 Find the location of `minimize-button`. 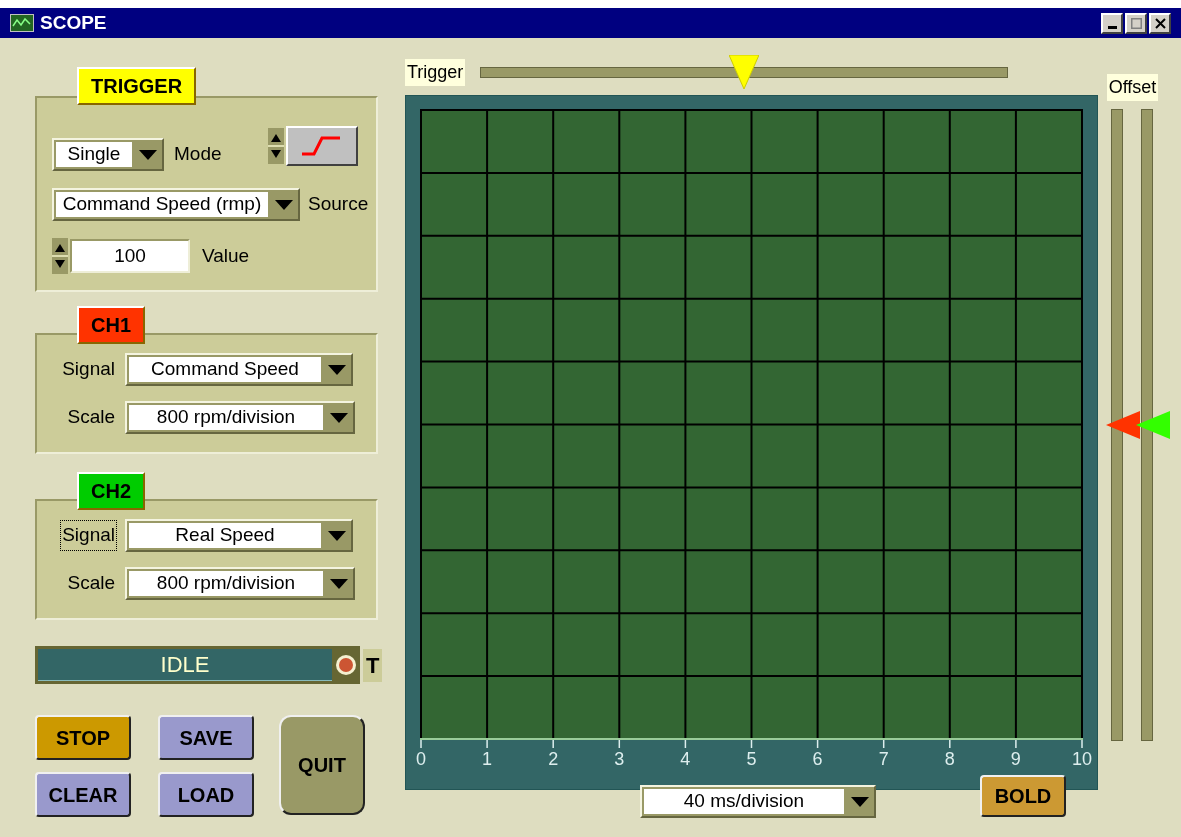

minimize-button is located at coordinates (1112, 23).